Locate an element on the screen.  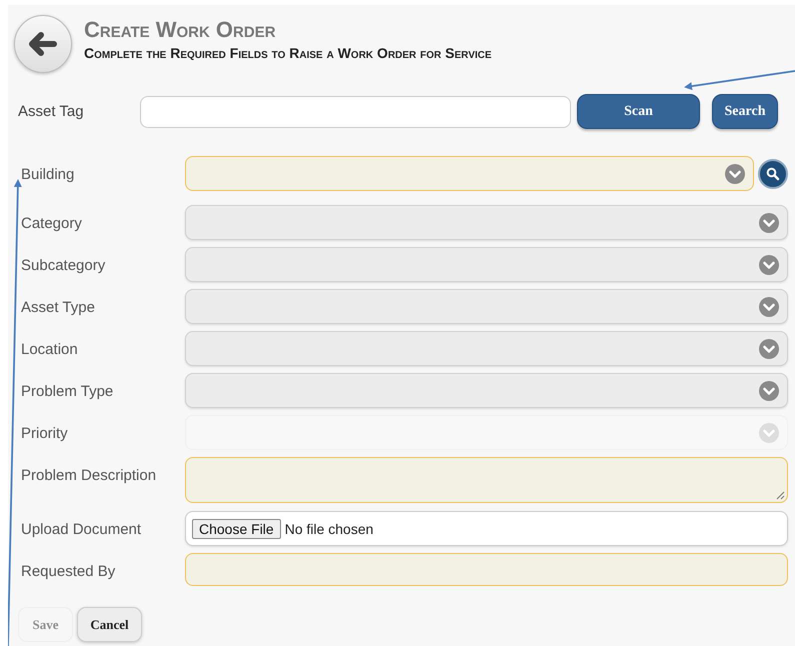
choose-file-button: Choose File is located at coordinates (236, 528).